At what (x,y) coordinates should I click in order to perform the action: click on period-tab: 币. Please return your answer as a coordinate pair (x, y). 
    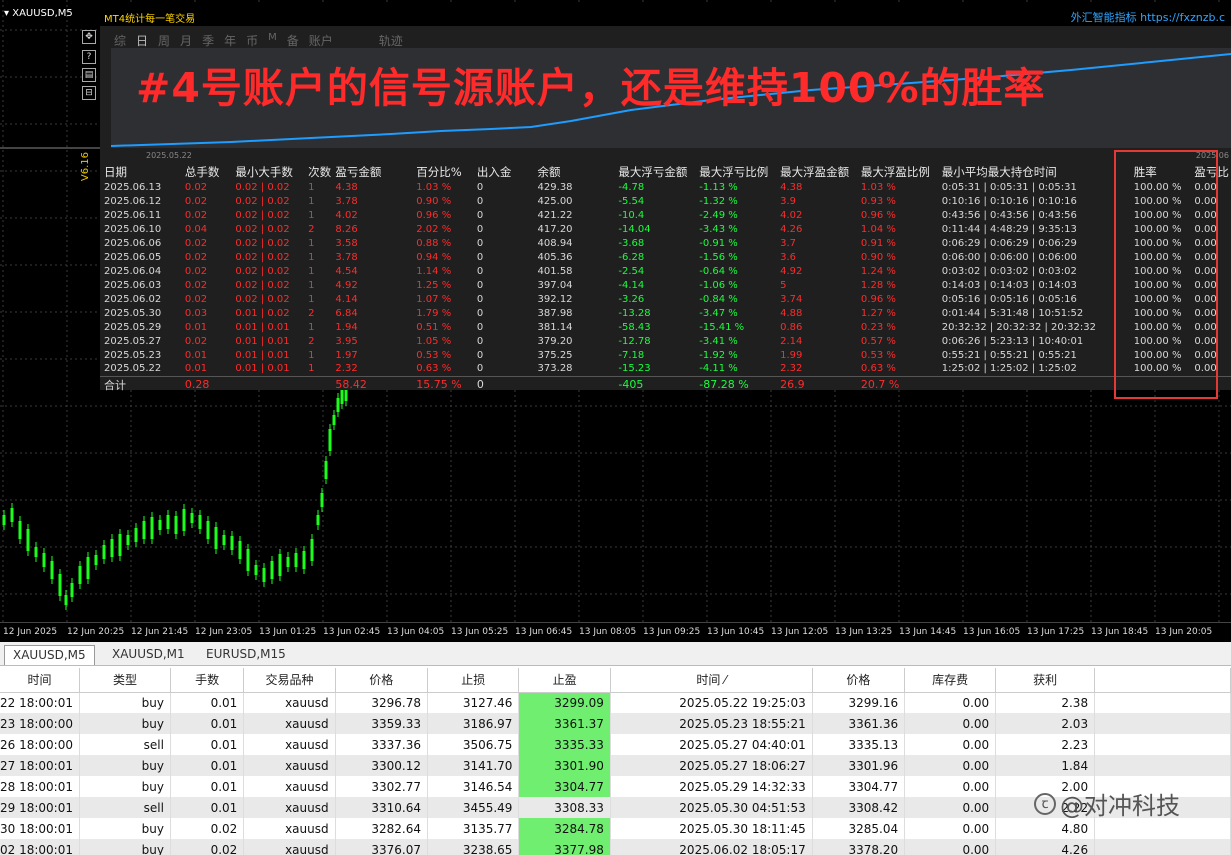
    Looking at the image, I should click on (252, 40).